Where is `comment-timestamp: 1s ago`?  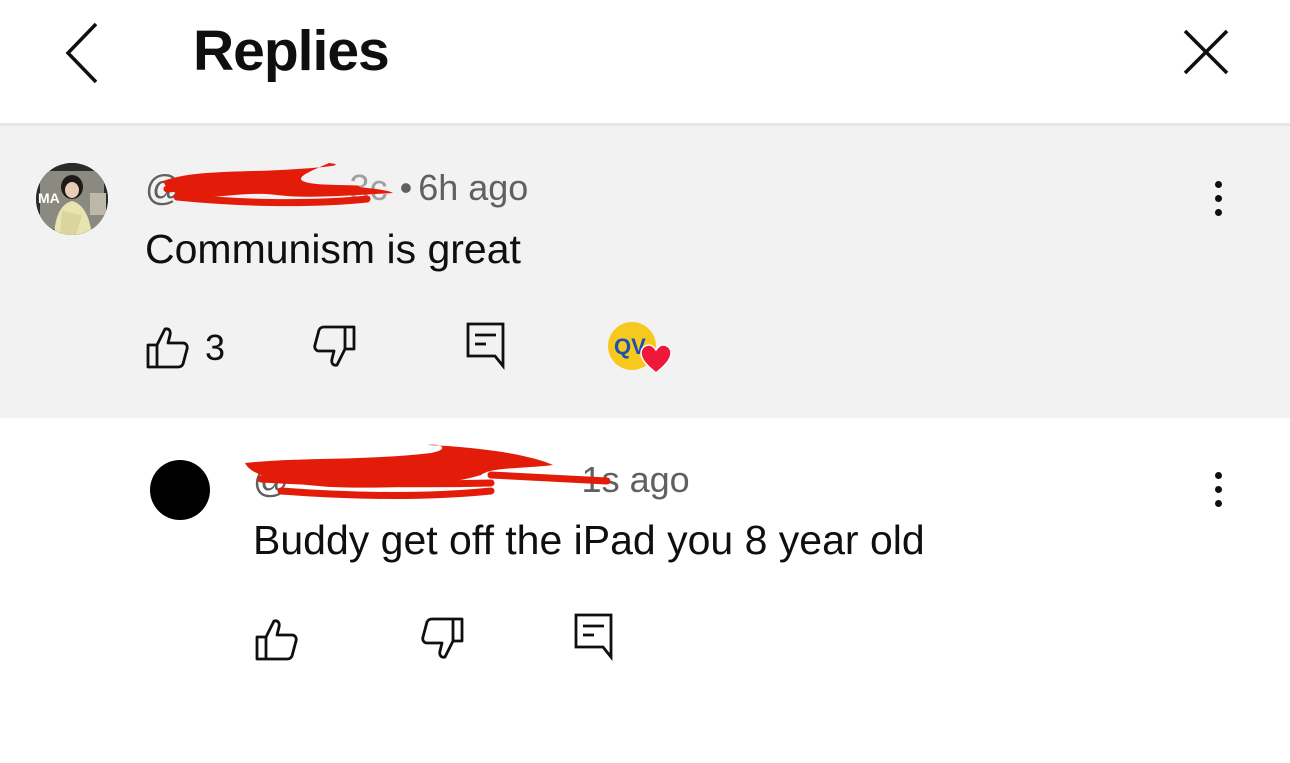 comment-timestamp: 1s ago is located at coordinates (635, 479).